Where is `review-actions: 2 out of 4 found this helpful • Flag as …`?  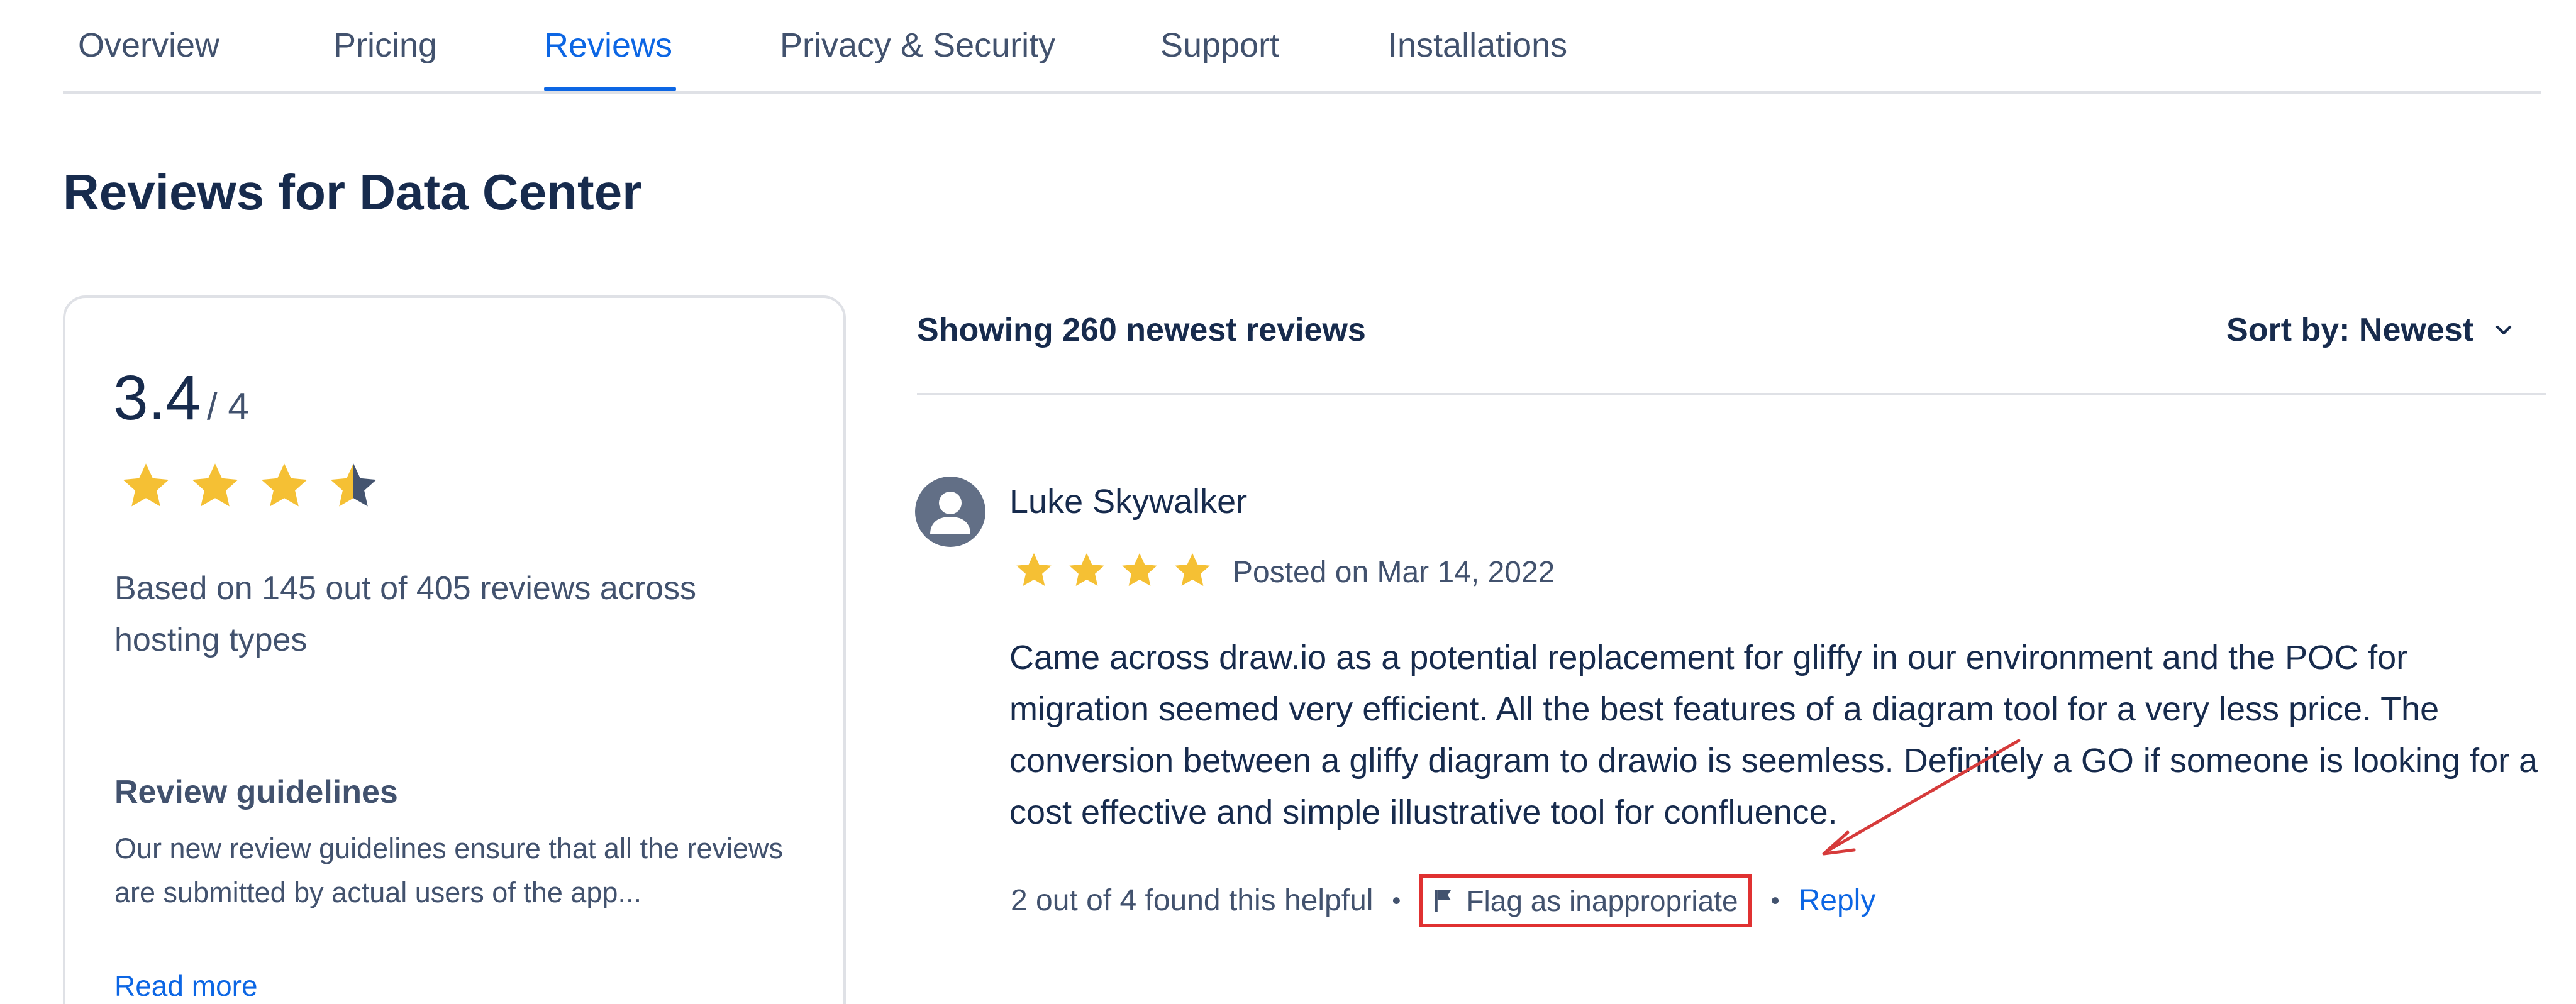
review-actions: 2 out of 4 found this helpful • Flag as … is located at coordinates (1443, 900).